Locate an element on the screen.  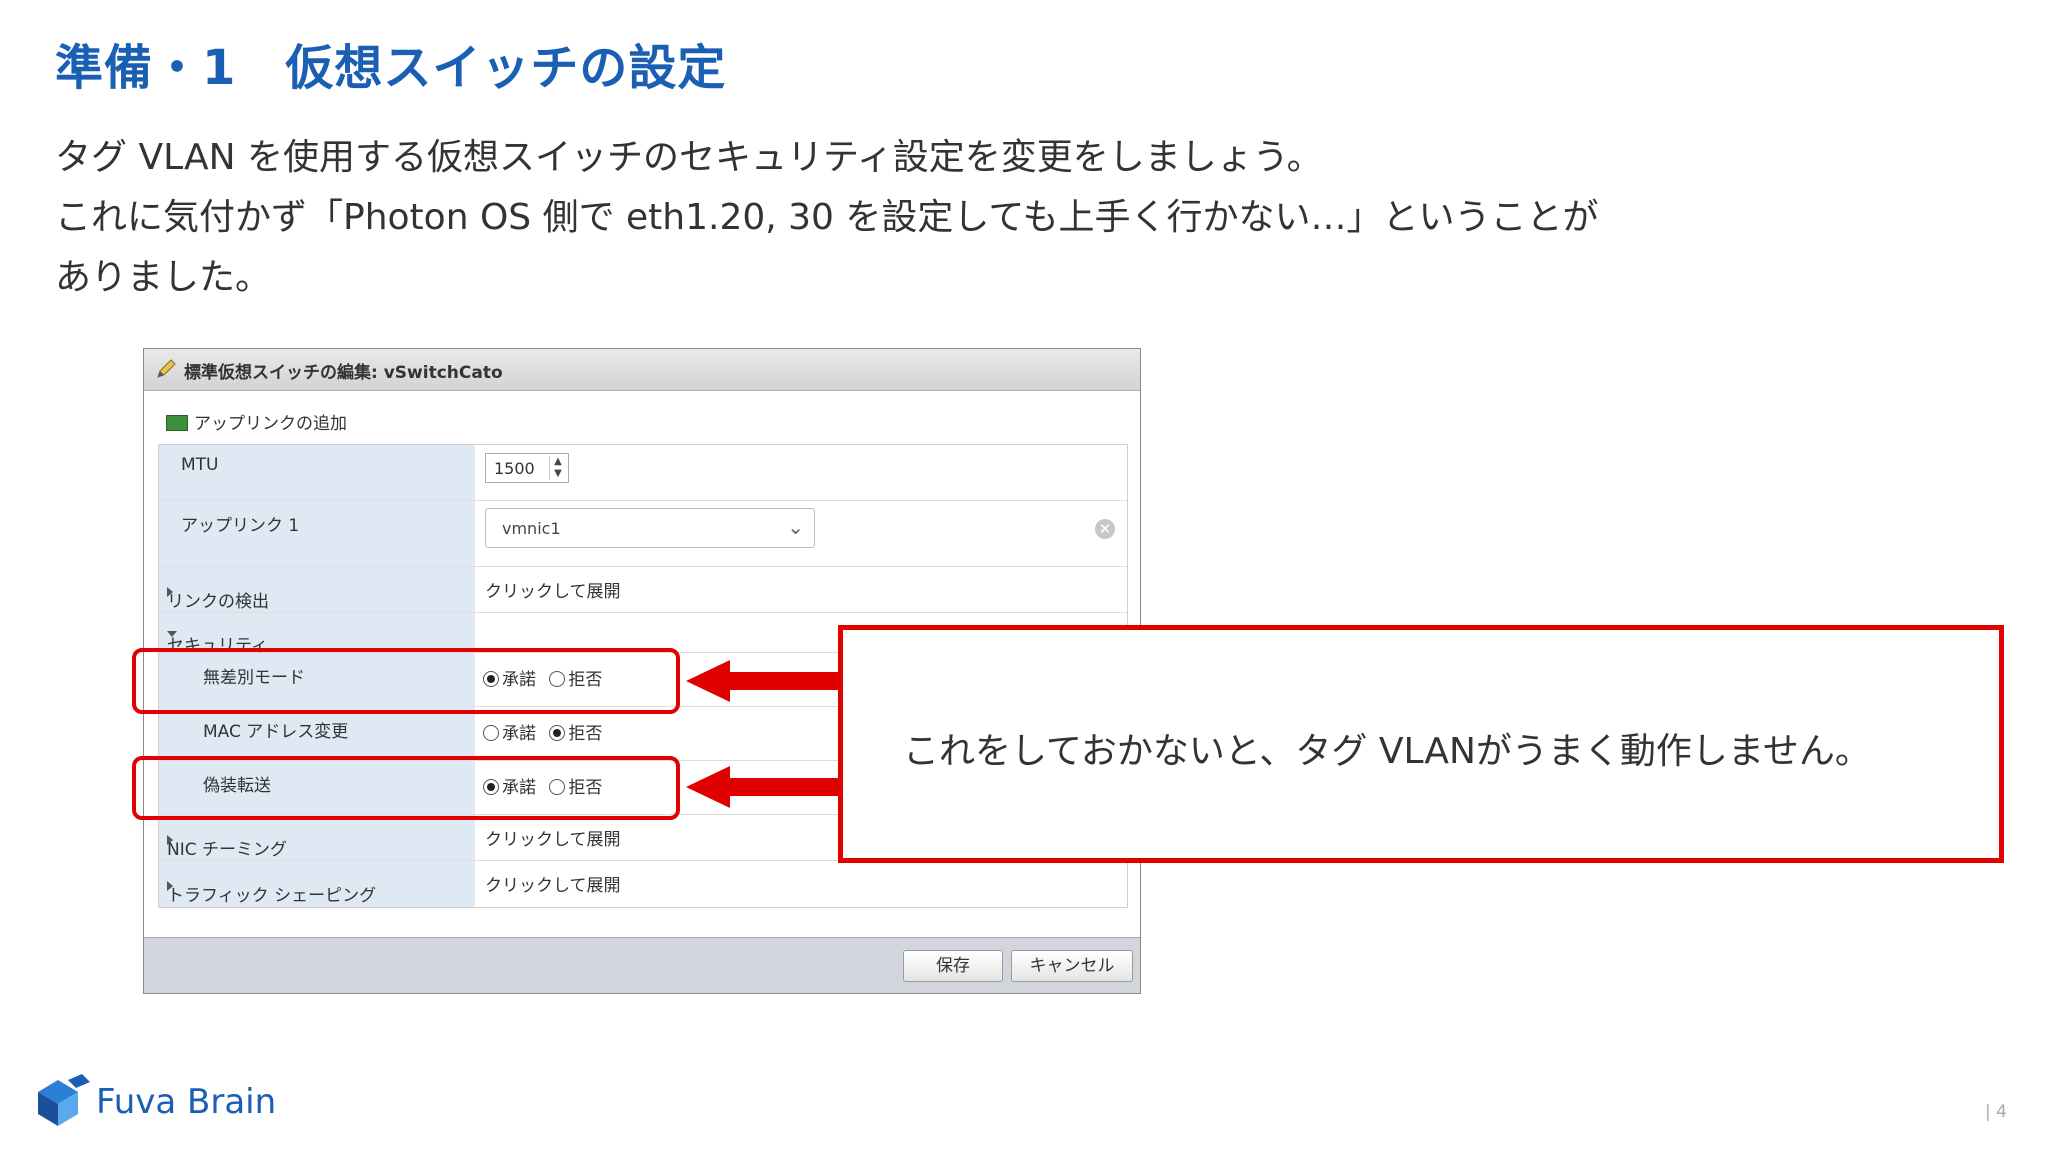
mac-change-reject-radio is located at coordinates (557, 733).